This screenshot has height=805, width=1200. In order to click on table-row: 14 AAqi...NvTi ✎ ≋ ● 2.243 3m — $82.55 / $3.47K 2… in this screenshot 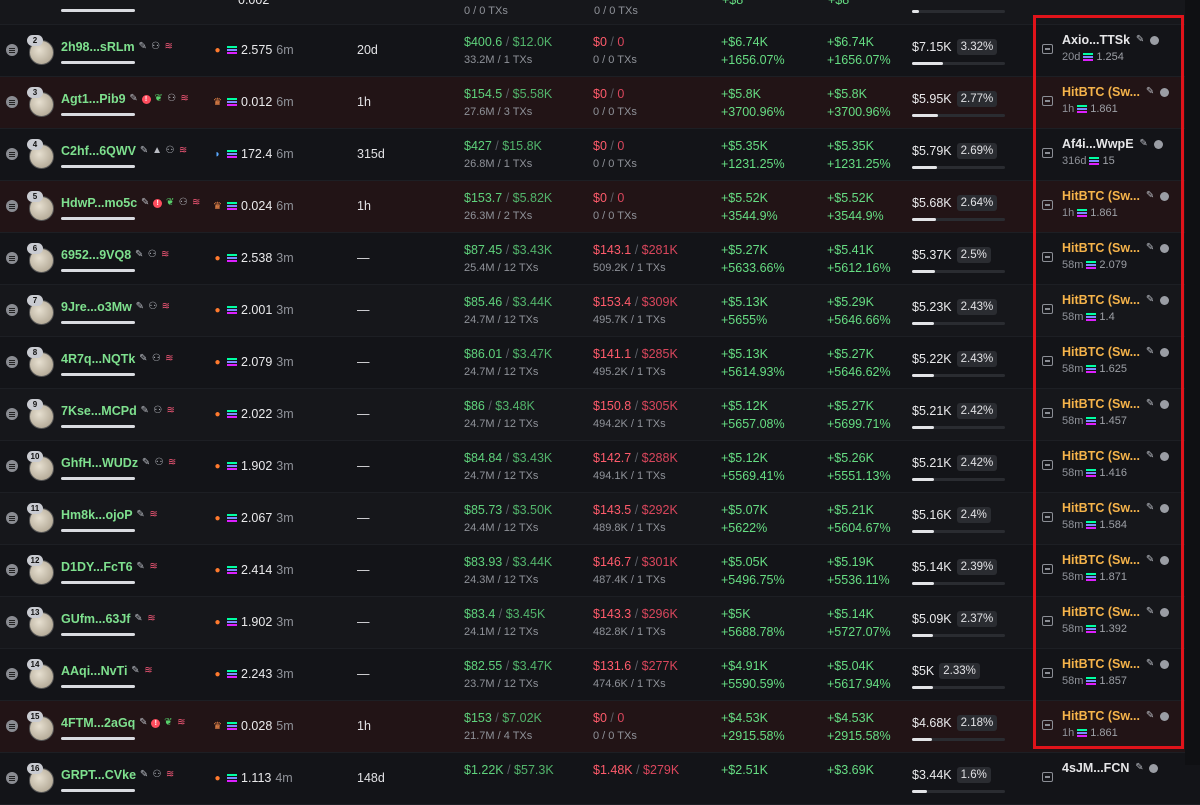, I will do `click(600, 675)`.